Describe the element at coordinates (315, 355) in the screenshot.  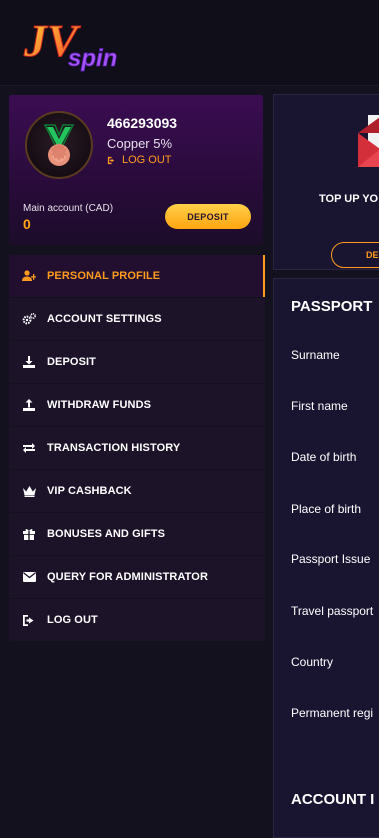
I see `field-label-surname: Surname` at that location.